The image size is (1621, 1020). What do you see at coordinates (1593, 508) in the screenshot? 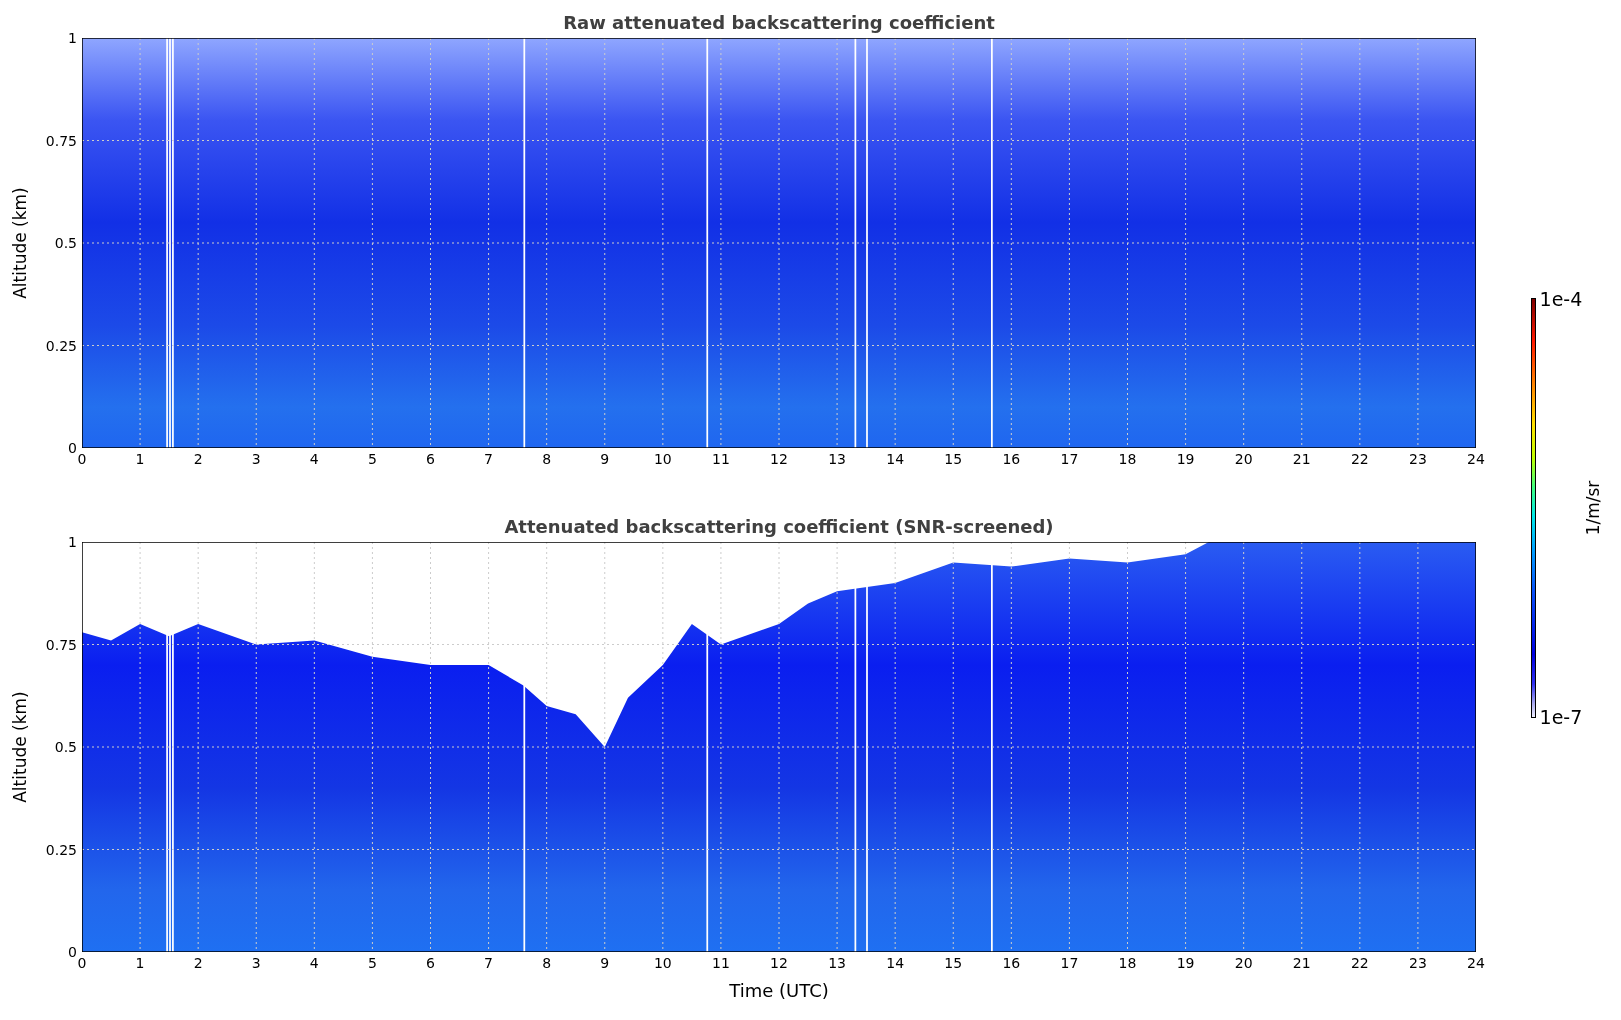
I see `colorbar-label: 1/m/sr` at bounding box center [1593, 508].